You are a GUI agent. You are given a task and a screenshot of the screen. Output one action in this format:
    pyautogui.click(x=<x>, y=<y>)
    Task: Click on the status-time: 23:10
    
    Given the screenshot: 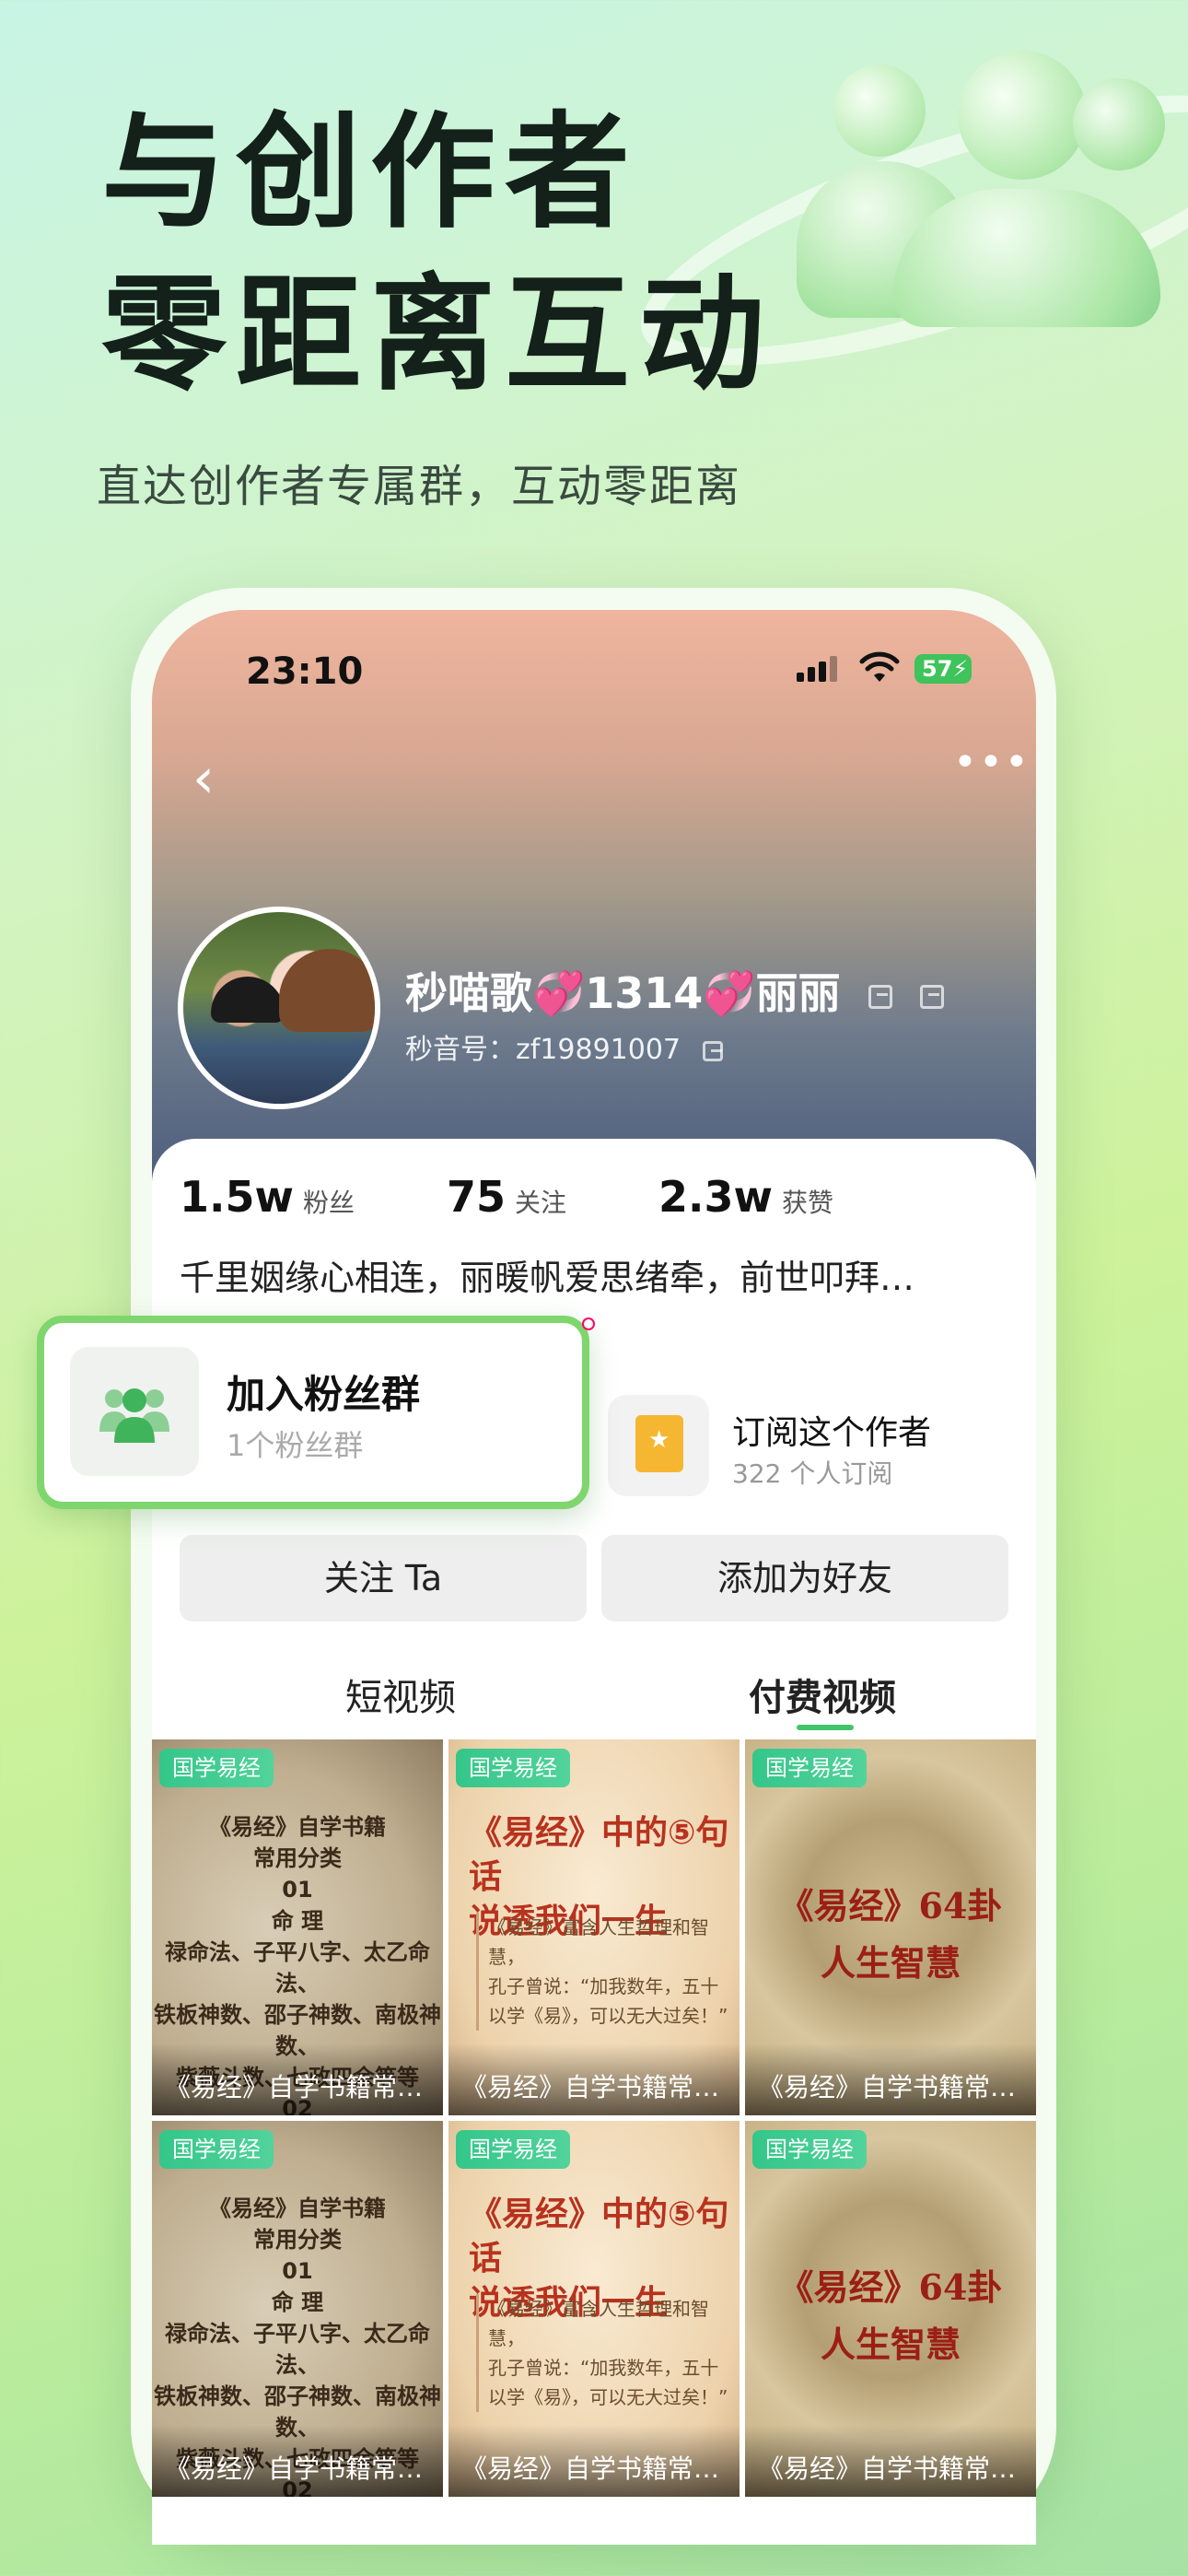 What is the action you would take?
    pyautogui.click(x=305, y=671)
    